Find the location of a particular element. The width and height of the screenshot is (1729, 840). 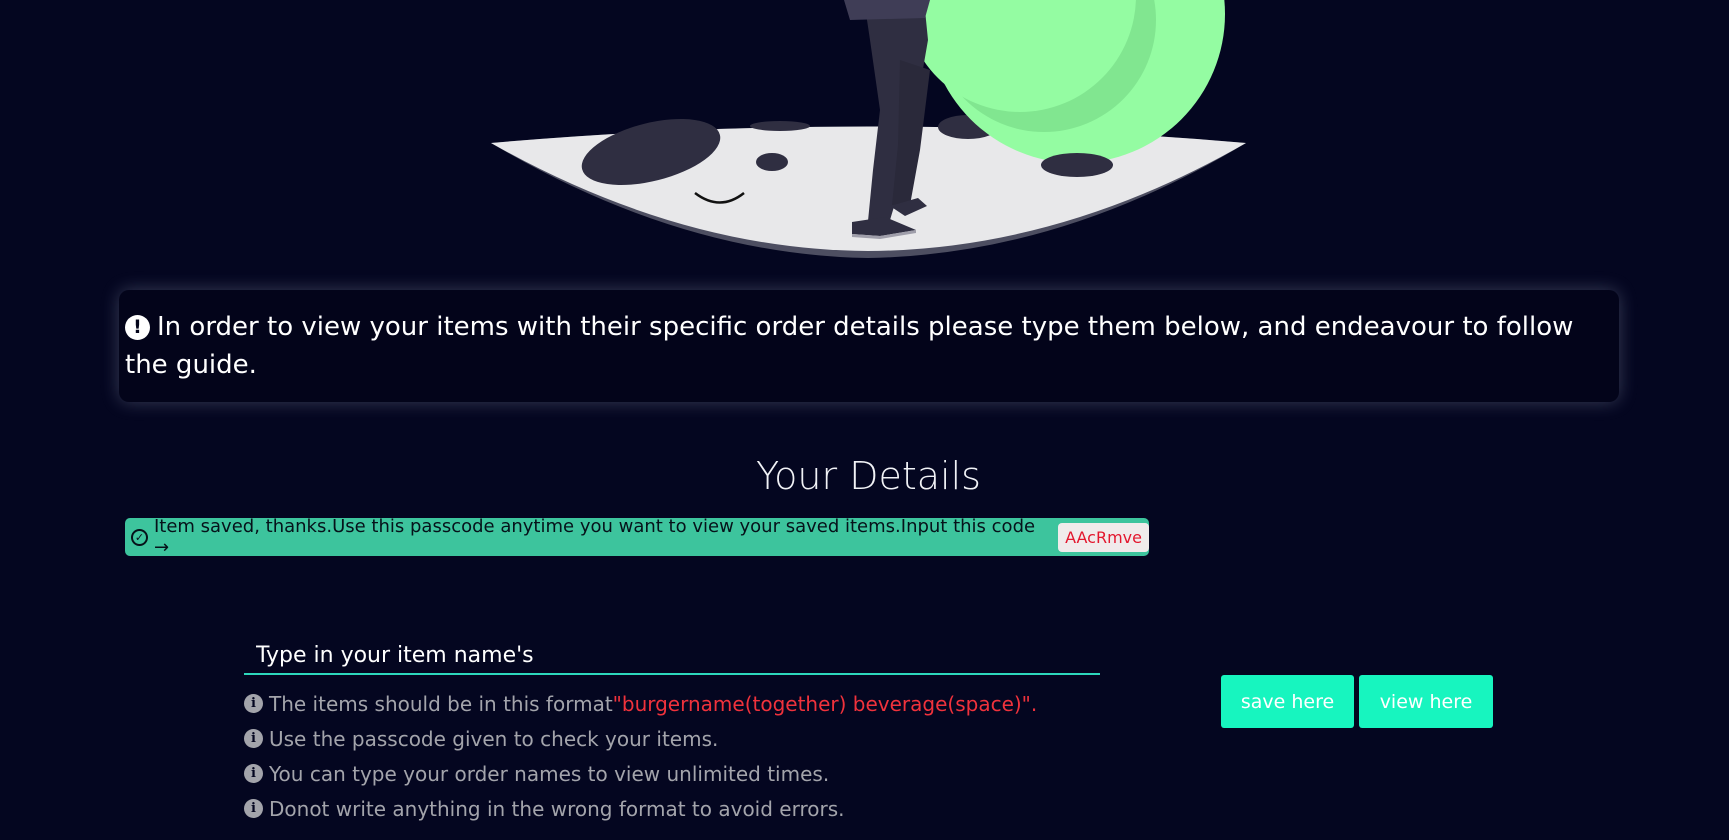

item-name-input is located at coordinates (672, 656).